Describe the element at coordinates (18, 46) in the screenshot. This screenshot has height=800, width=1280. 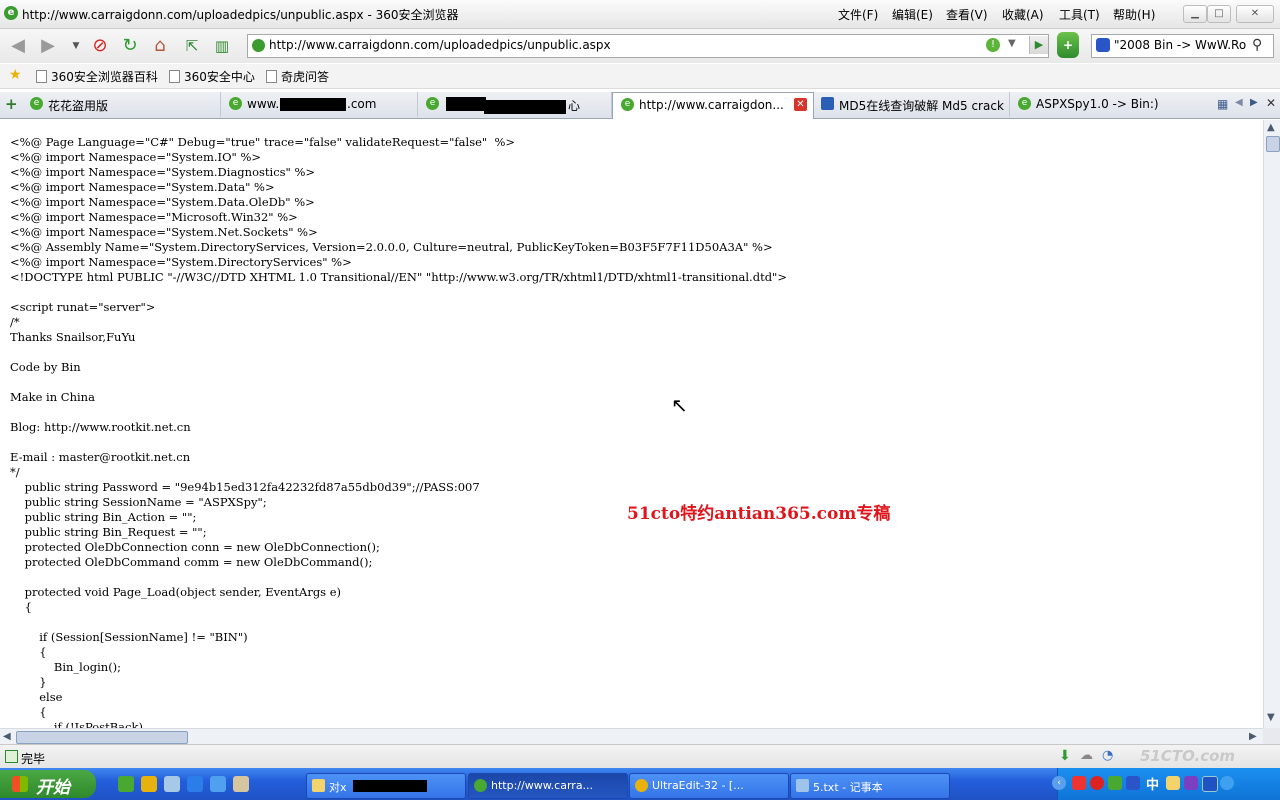
I see `back-icon: ◀` at that location.